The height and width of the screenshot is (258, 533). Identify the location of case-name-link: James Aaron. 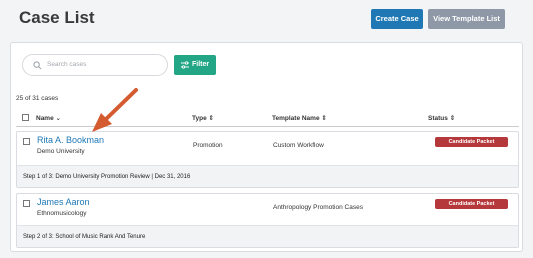
(63, 202).